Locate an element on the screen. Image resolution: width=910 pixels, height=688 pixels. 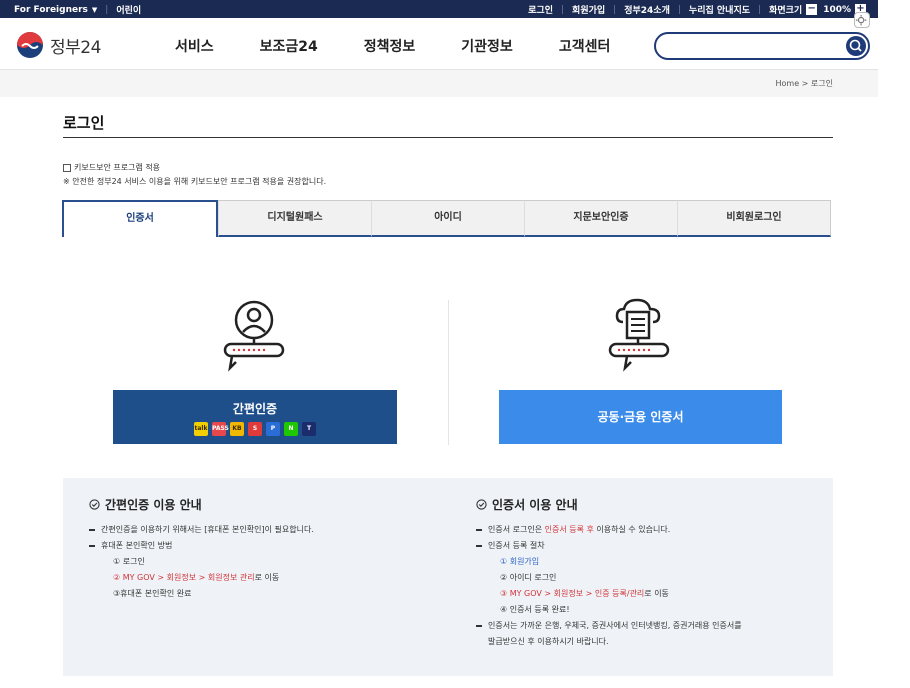
main-navigation: 서비스 보조금24 정책정보 기관정보 고객센터 is located at coordinates (392, 46).